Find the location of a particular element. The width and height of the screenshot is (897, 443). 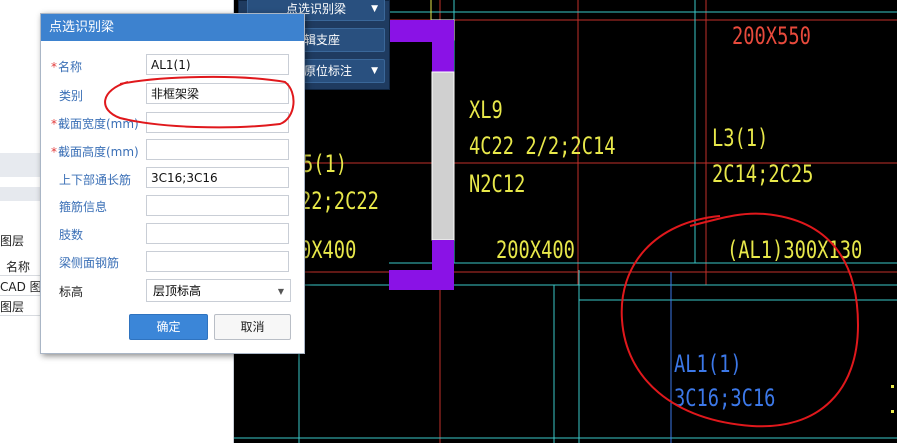

legs-input is located at coordinates (217, 233).